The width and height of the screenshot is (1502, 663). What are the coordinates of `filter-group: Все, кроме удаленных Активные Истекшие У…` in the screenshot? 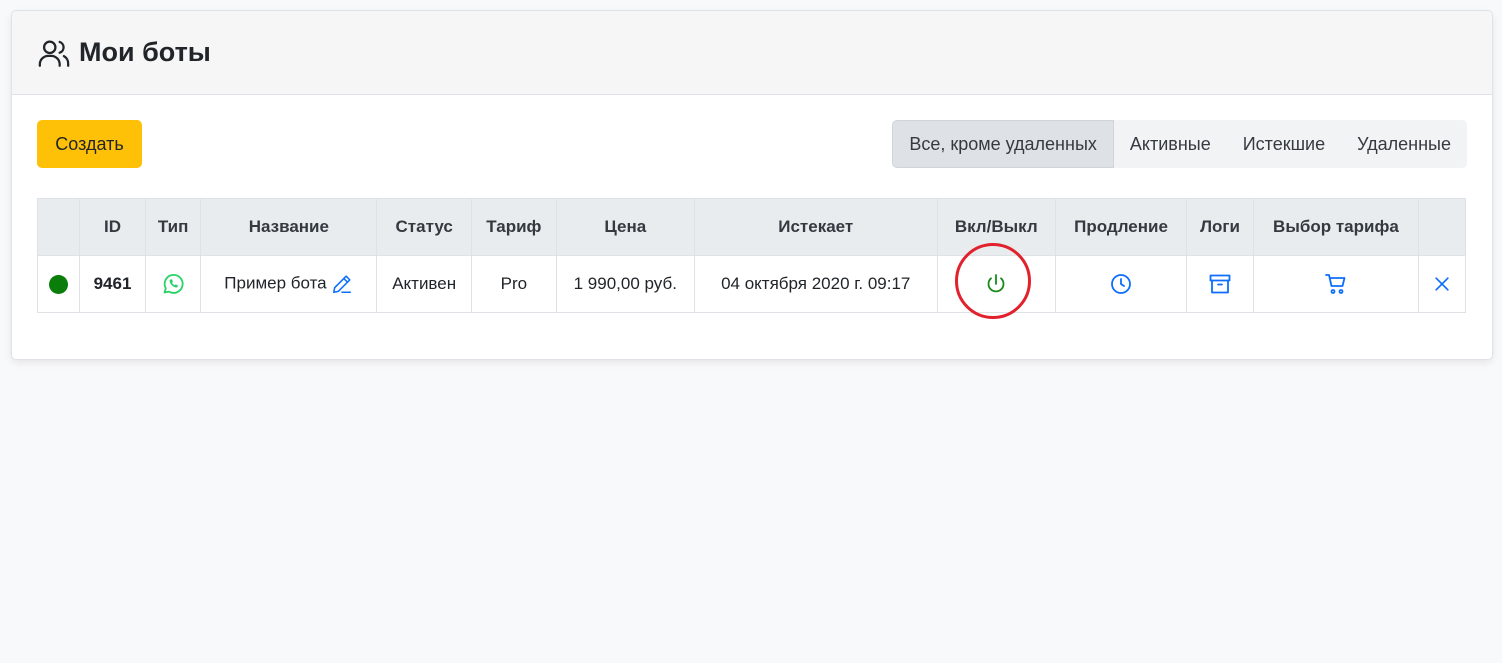 It's located at (1179, 144).